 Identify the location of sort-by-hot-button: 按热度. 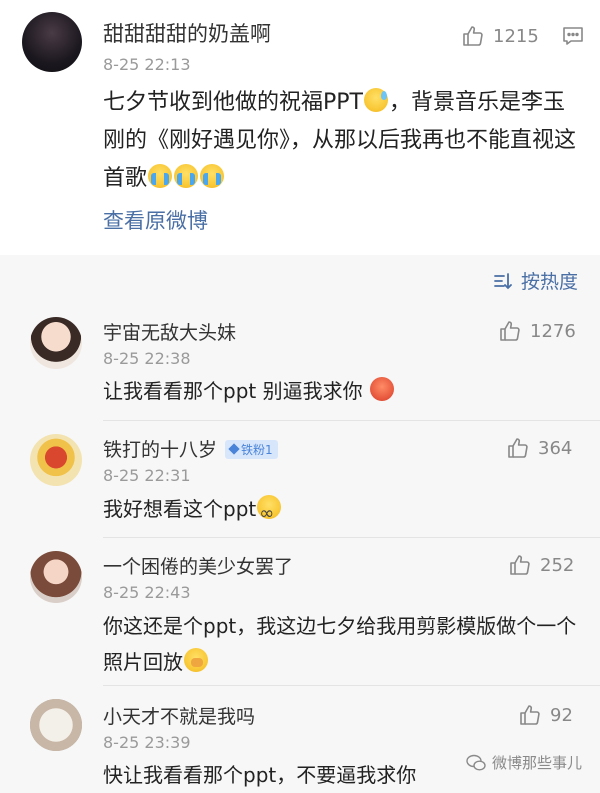
(535, 280).